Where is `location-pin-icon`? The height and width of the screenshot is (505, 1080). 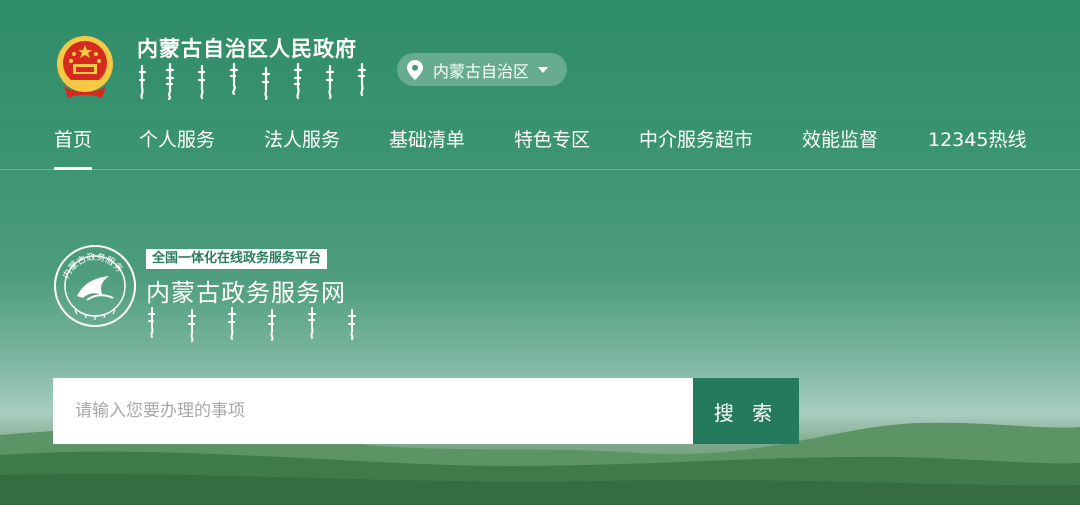
location-pin-icon is located at coordinates (415, 69).